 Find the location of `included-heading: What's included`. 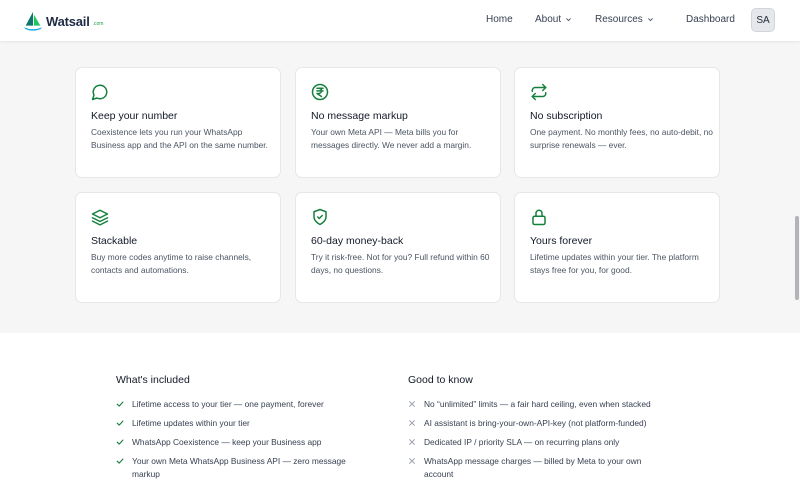

included-heading: What's included is located at coordinates (153, 380).